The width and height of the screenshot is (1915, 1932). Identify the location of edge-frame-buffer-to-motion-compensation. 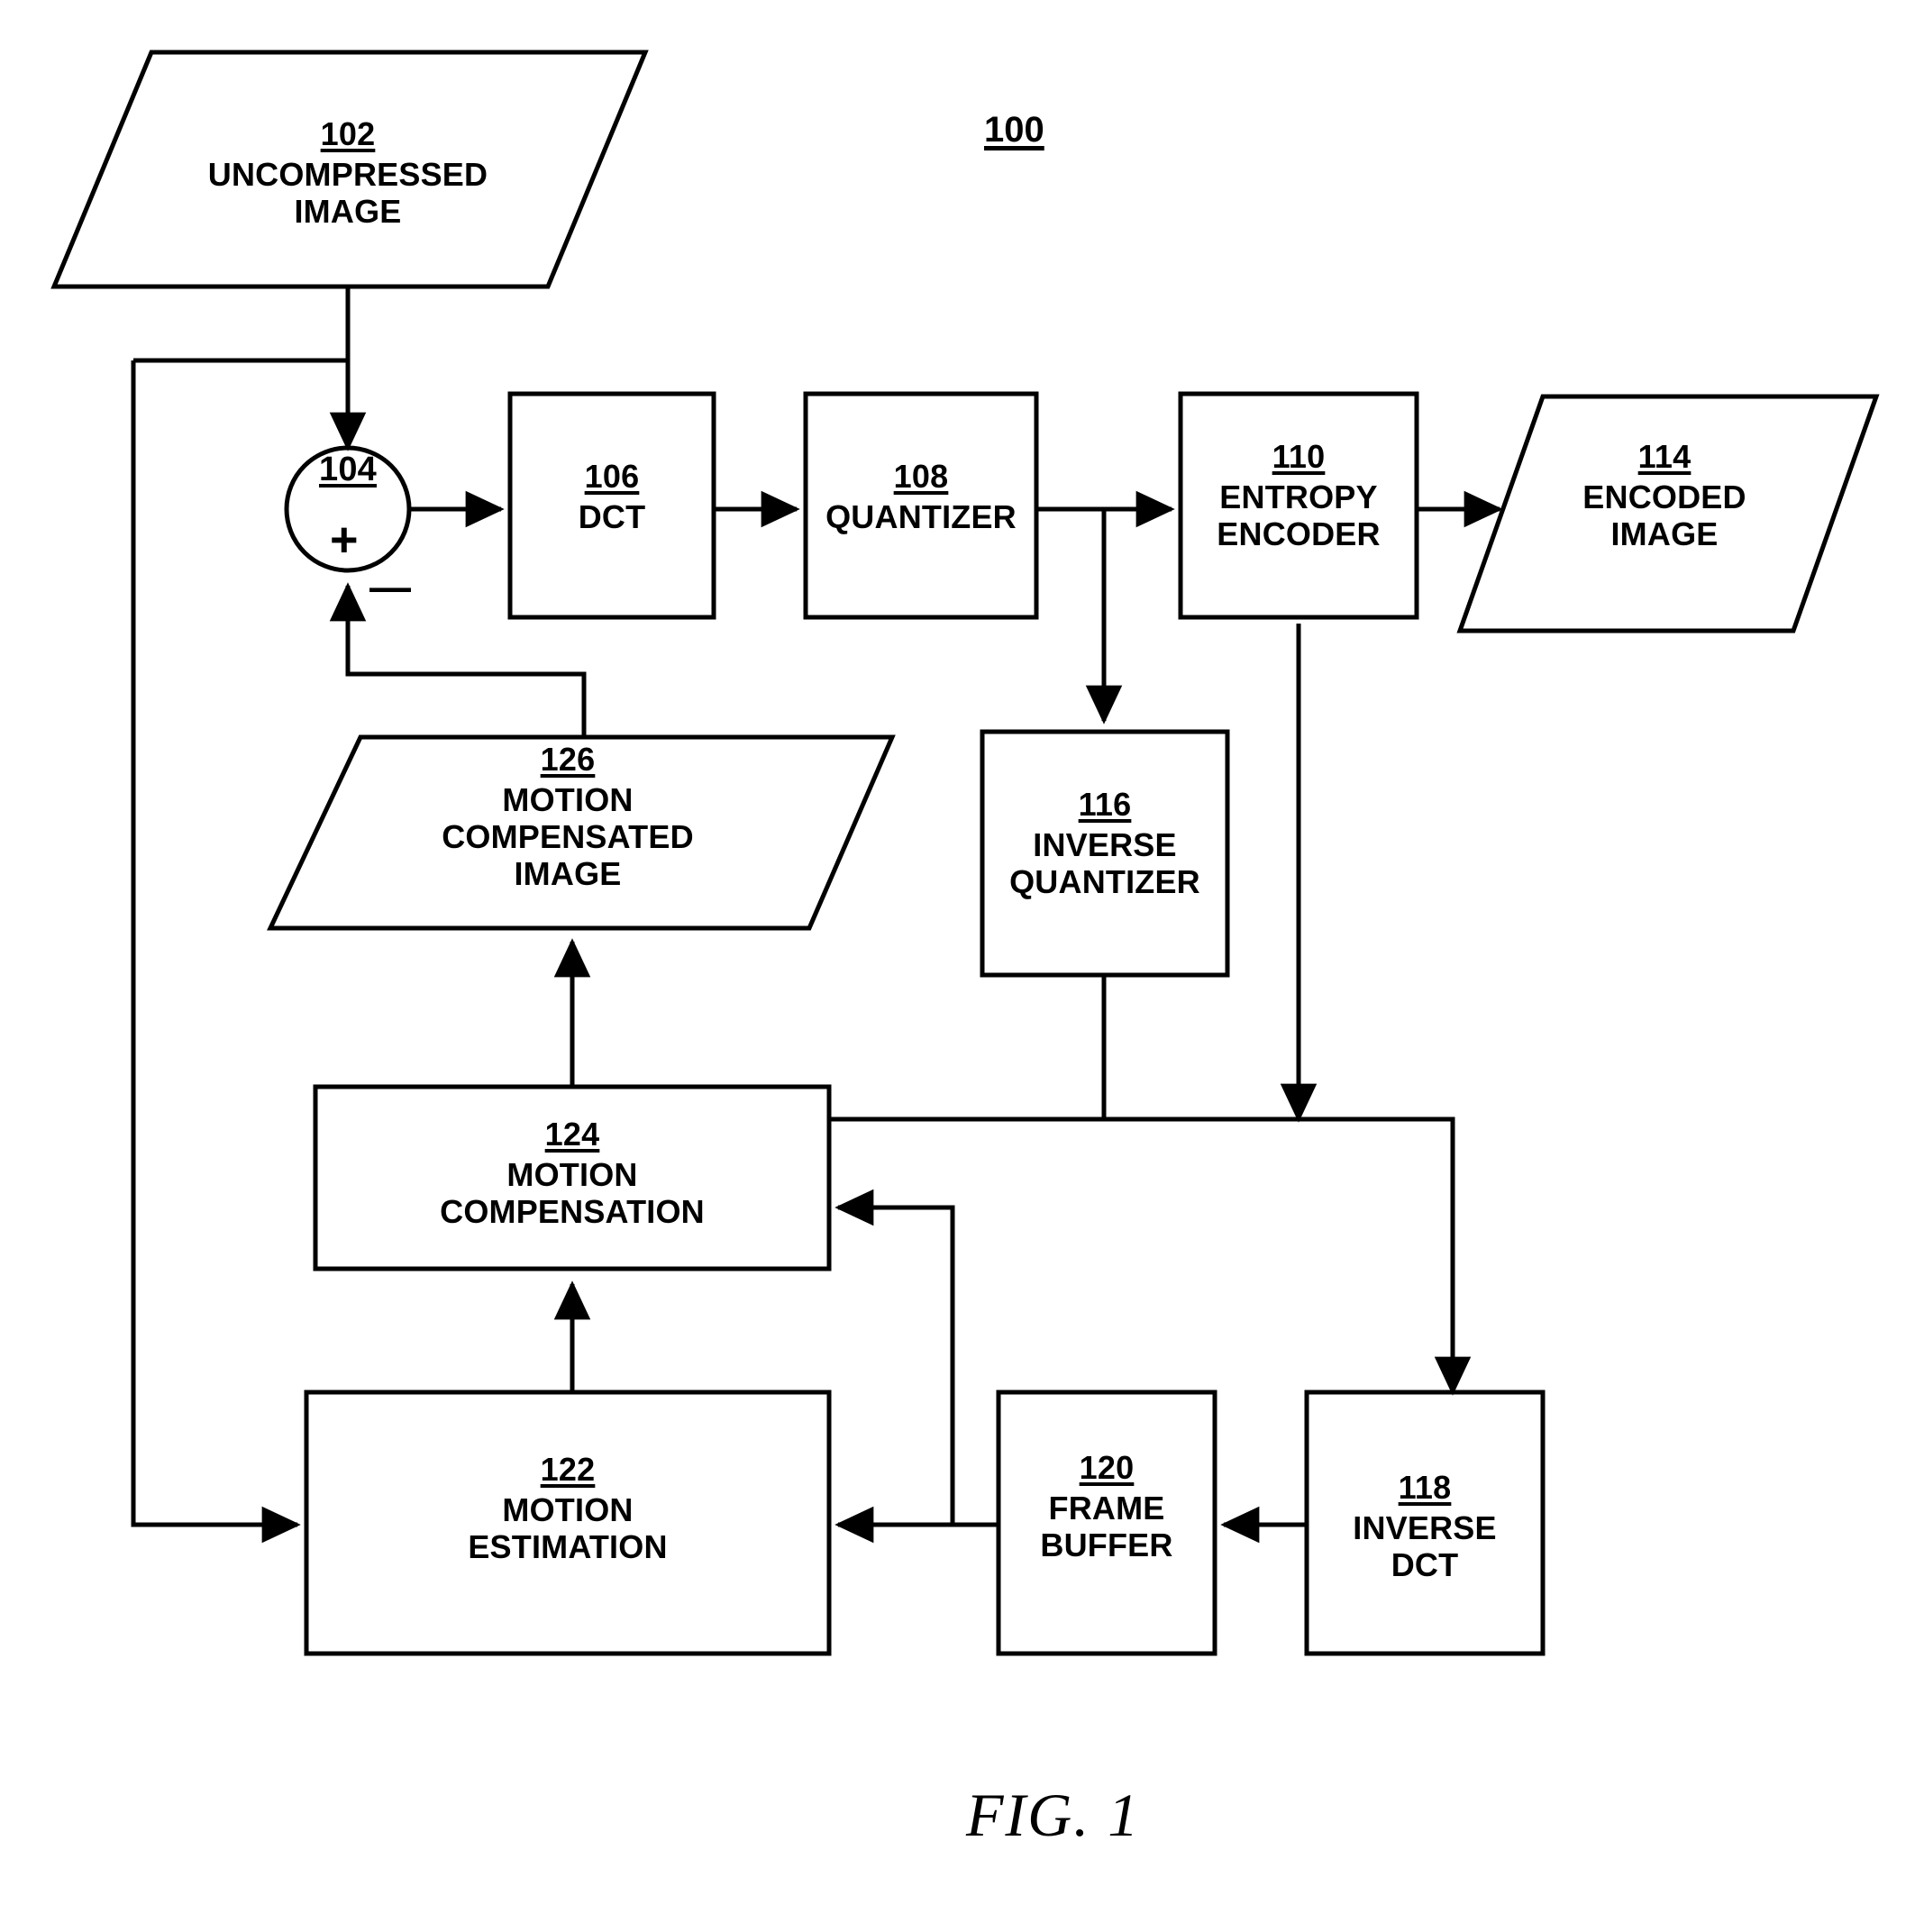
(895, 1357).